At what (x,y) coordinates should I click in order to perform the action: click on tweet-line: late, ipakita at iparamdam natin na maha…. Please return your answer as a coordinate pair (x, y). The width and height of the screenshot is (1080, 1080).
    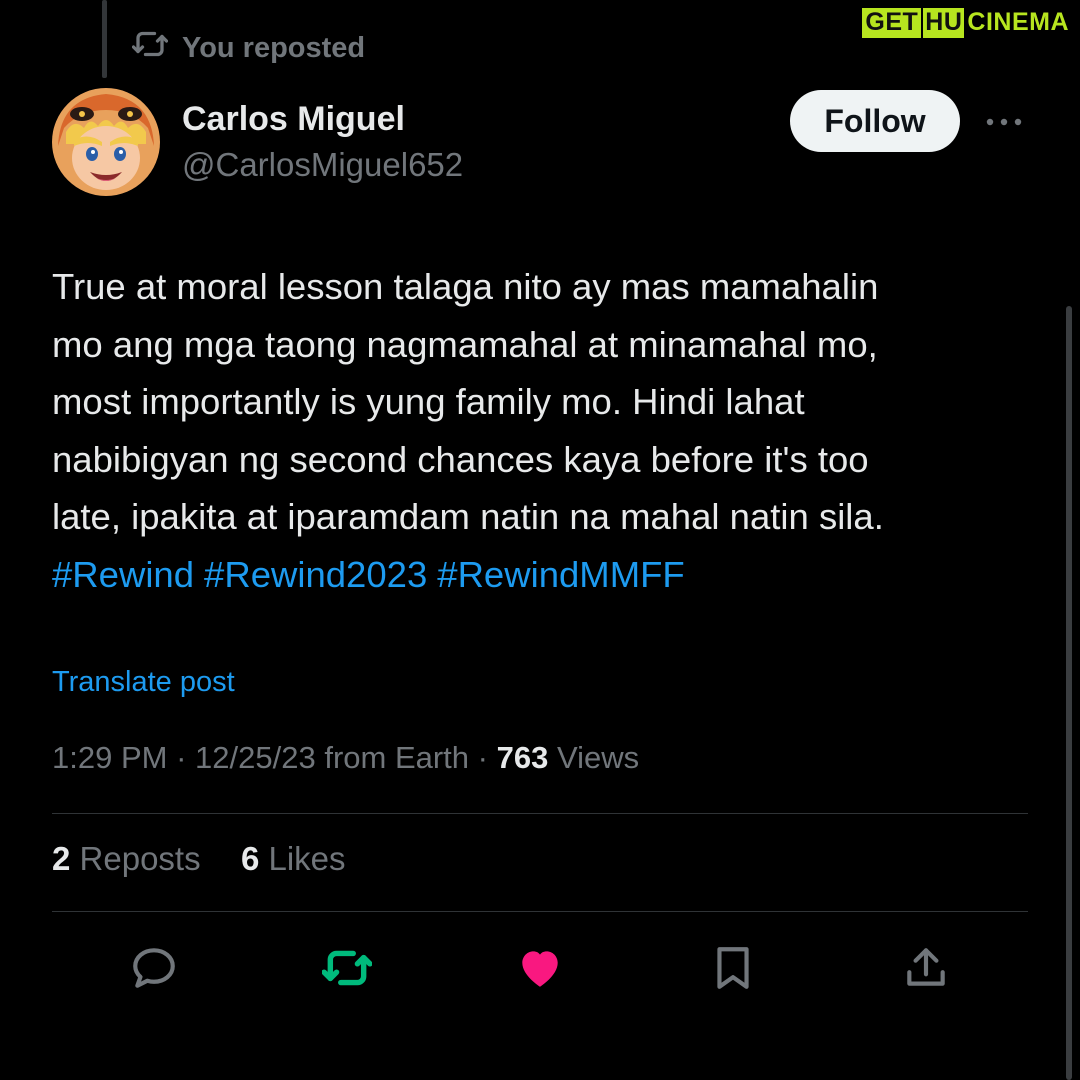
    Looking at the image, I should click on (468, 516).